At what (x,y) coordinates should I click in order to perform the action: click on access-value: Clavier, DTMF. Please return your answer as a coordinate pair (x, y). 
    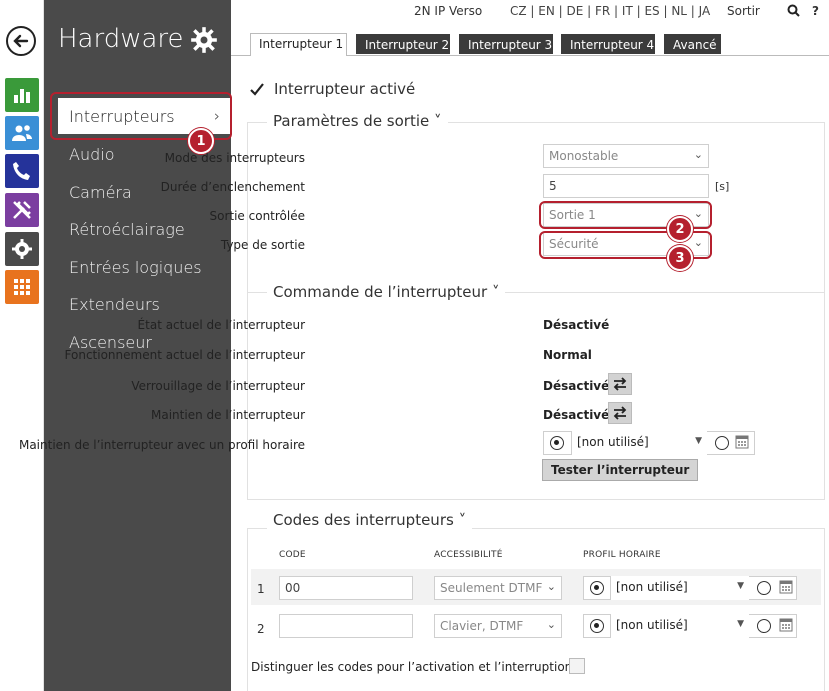
    Looking at the image, I should click on (482, 626).